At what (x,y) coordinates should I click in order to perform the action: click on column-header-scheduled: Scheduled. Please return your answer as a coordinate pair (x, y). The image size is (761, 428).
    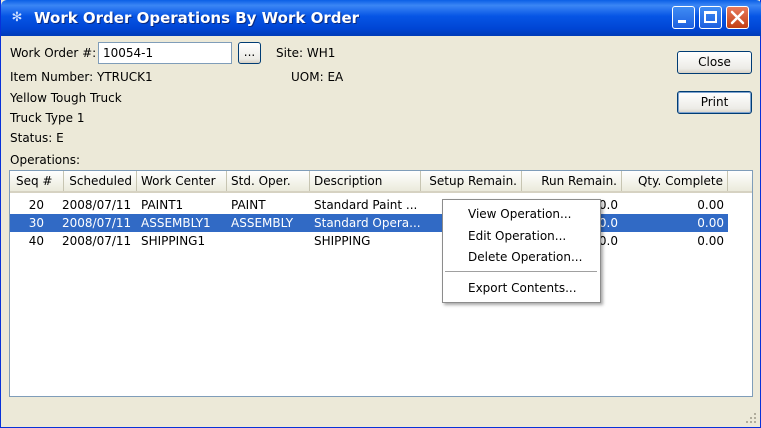
    Looking at the image, I should click on (100, 181).